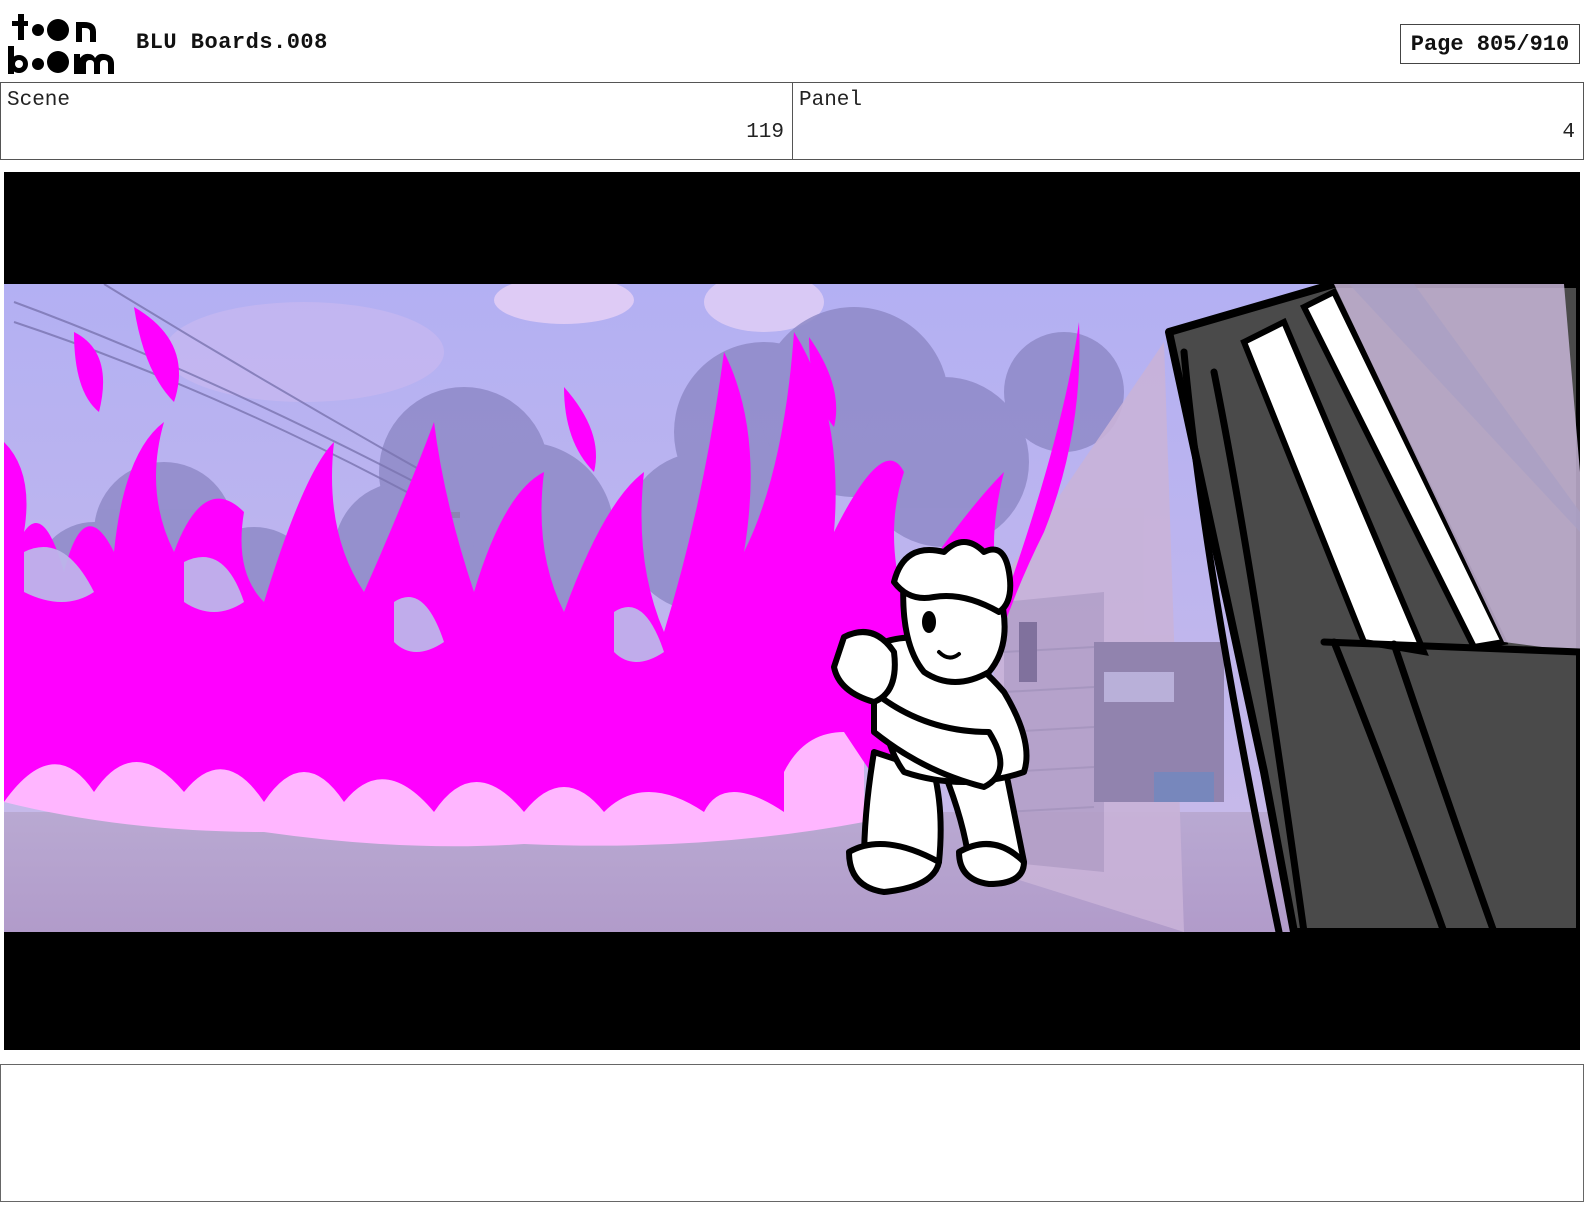 Image resolution: width=1584 pixels, height=1224 pixels. I want to click on panel-cell: Panel 4, so click(1188, 121).